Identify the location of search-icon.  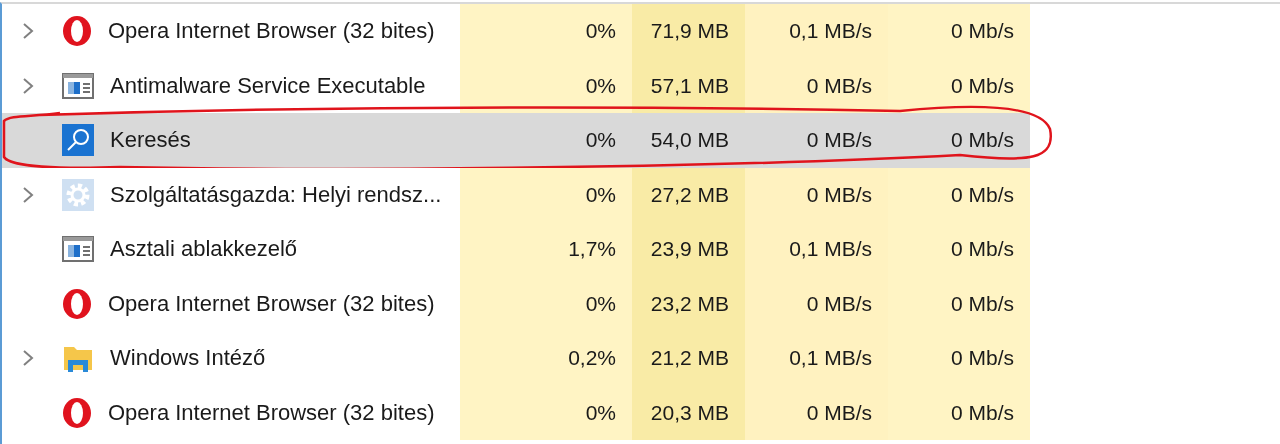
(78, 140).